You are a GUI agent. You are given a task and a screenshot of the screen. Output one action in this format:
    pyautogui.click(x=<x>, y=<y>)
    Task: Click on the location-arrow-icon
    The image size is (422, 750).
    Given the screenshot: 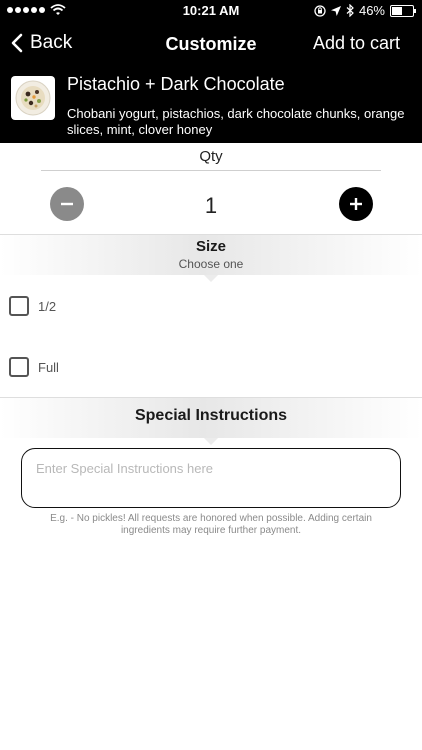 What is the action you would take?
    pyautogui.click(x=335, y=10)
    